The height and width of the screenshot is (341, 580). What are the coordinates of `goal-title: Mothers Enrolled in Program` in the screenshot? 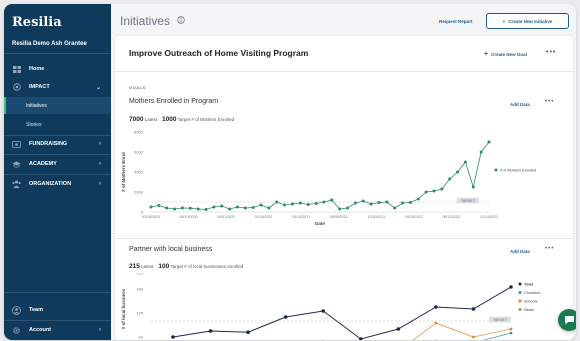 It's located at (174, 101).